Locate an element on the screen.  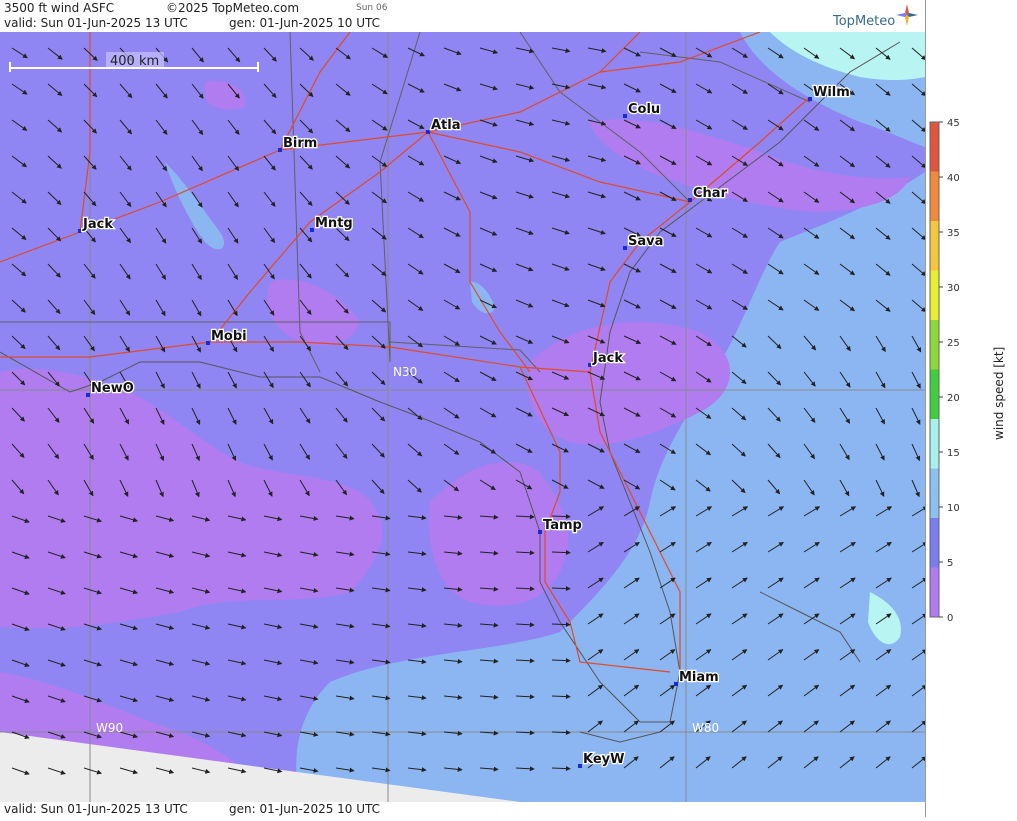
valid-time: valid: Sun 01-Jun-2025 13 UTC is located at coordinates (96, 23).